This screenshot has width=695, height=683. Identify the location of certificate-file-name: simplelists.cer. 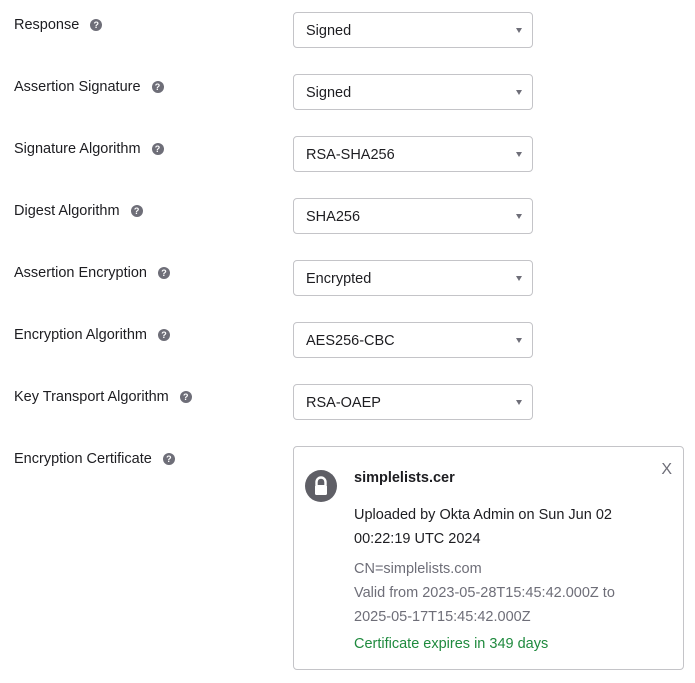
(404, 478).